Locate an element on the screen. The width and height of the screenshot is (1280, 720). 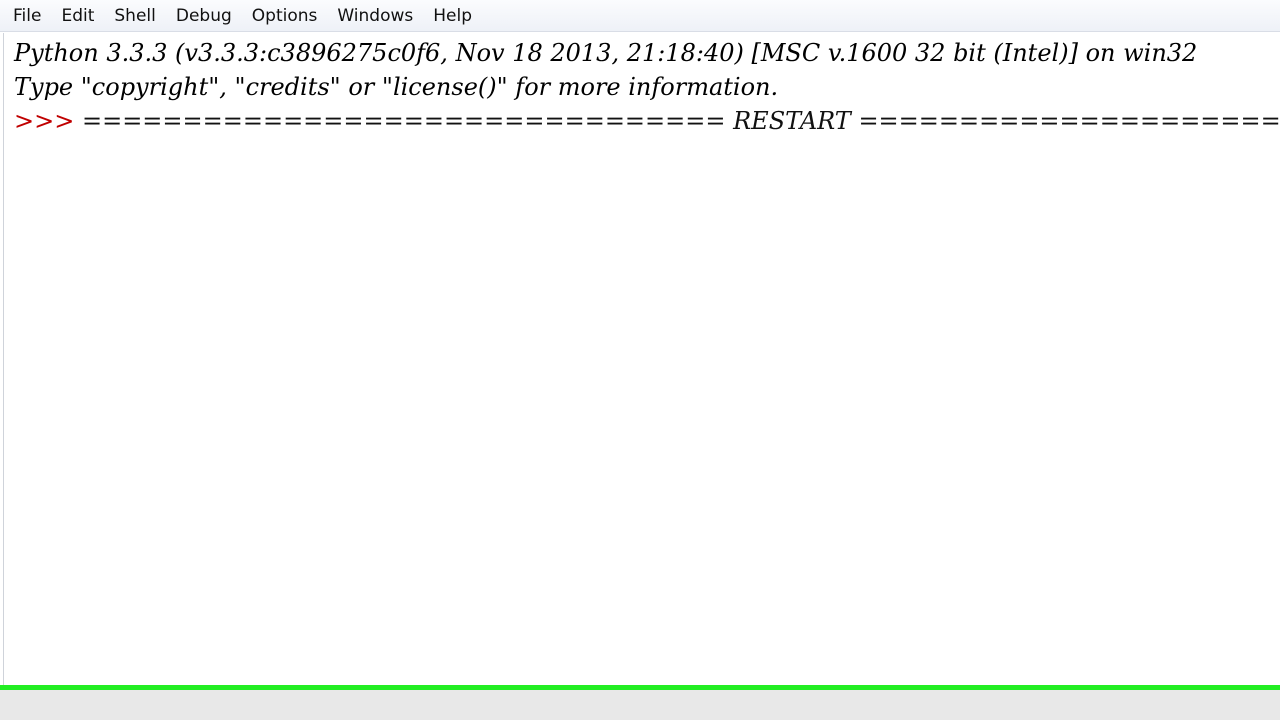
status-bar is located at coordinates (640, 705).